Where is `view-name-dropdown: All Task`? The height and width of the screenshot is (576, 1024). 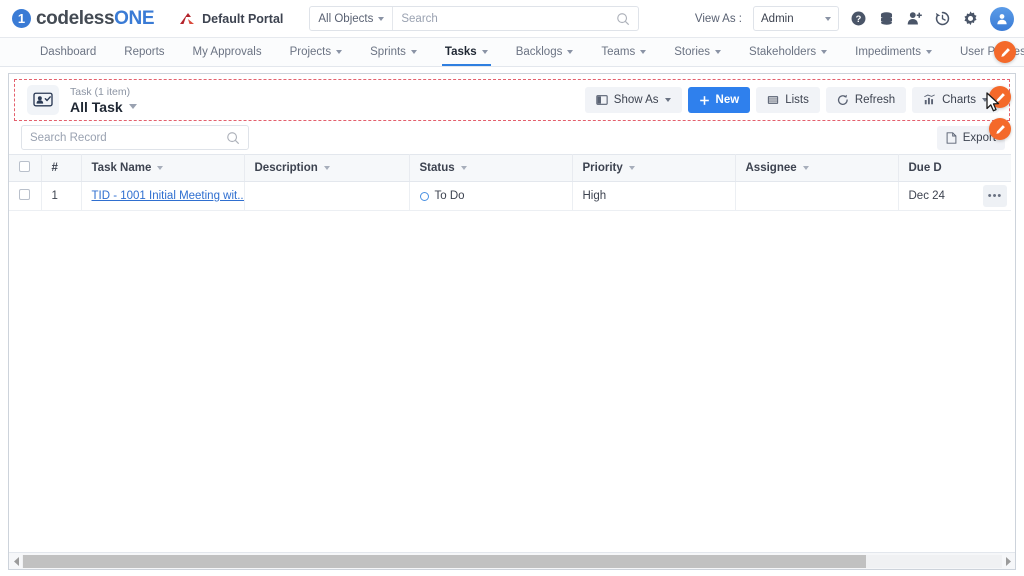 view-name-dropdown: All Task is located at coordinates (103, 107).